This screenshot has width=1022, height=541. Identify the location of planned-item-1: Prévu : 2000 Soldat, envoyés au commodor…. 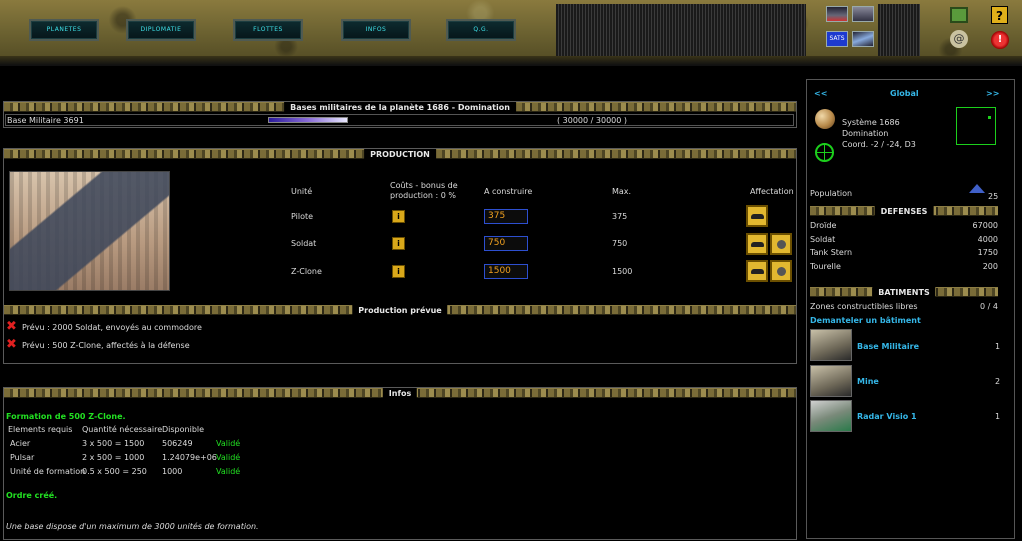
(112, 327).